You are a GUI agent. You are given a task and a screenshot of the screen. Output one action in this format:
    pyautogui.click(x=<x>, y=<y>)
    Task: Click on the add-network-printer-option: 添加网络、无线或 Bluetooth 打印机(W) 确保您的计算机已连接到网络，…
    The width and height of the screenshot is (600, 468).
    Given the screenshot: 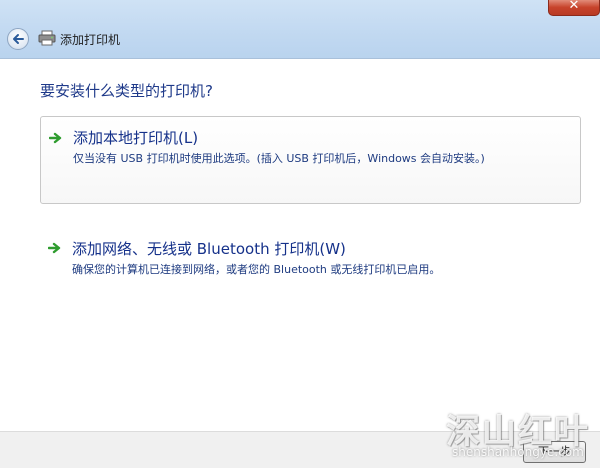 What is the action you would take?
    pyautogui.click(x=310, y=256)
    